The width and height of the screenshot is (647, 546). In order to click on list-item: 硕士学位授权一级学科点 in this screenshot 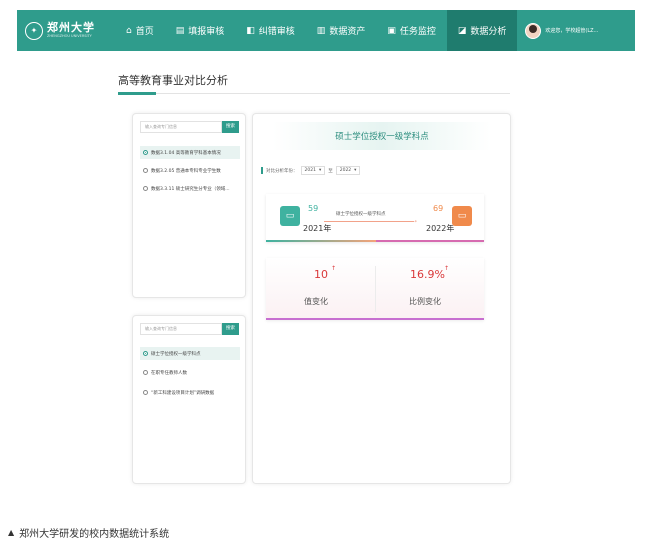, I will do `click(190, 353)`.